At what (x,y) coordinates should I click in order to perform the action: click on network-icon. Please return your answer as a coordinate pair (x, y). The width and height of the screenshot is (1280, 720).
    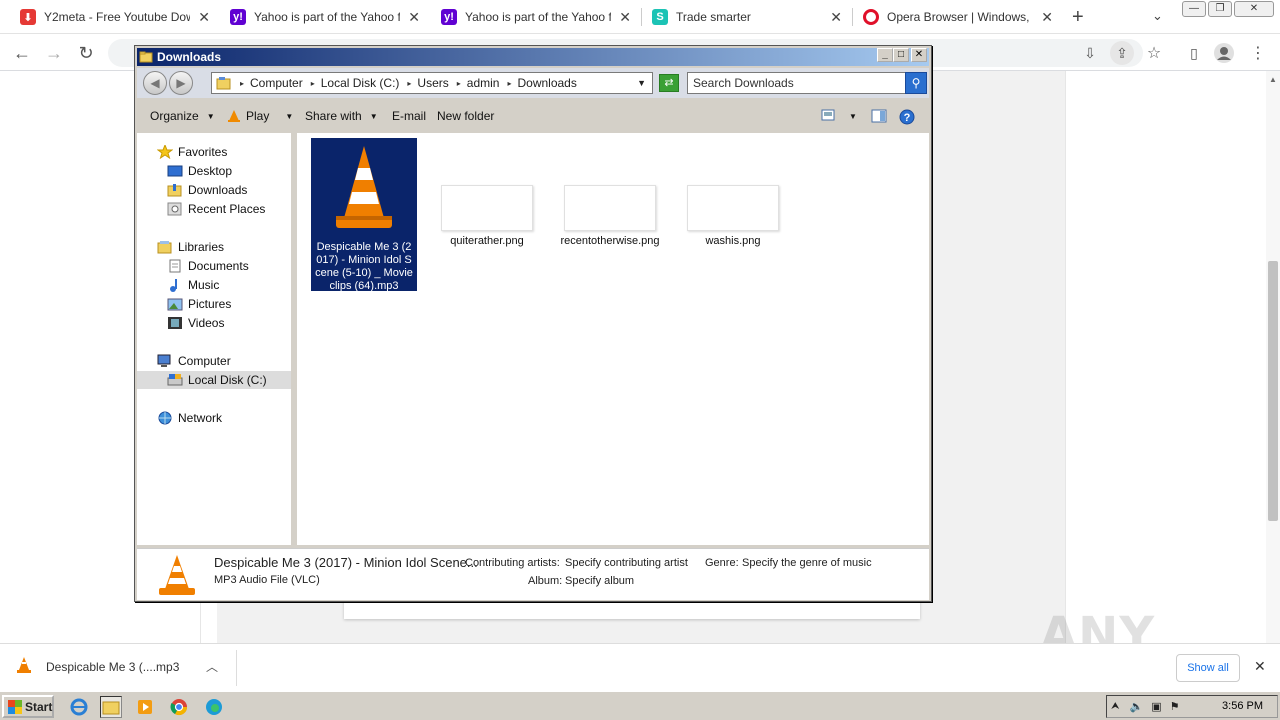
    Looking at the image, I should click on (165, 418).